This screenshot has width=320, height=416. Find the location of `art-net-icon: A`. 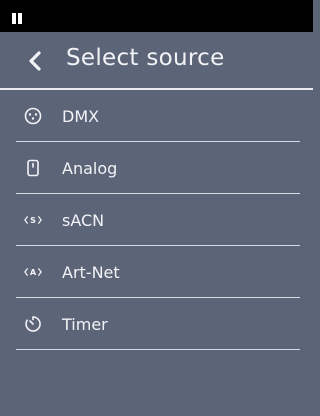

art-net-icon: A is located at coordinates (33, 272).